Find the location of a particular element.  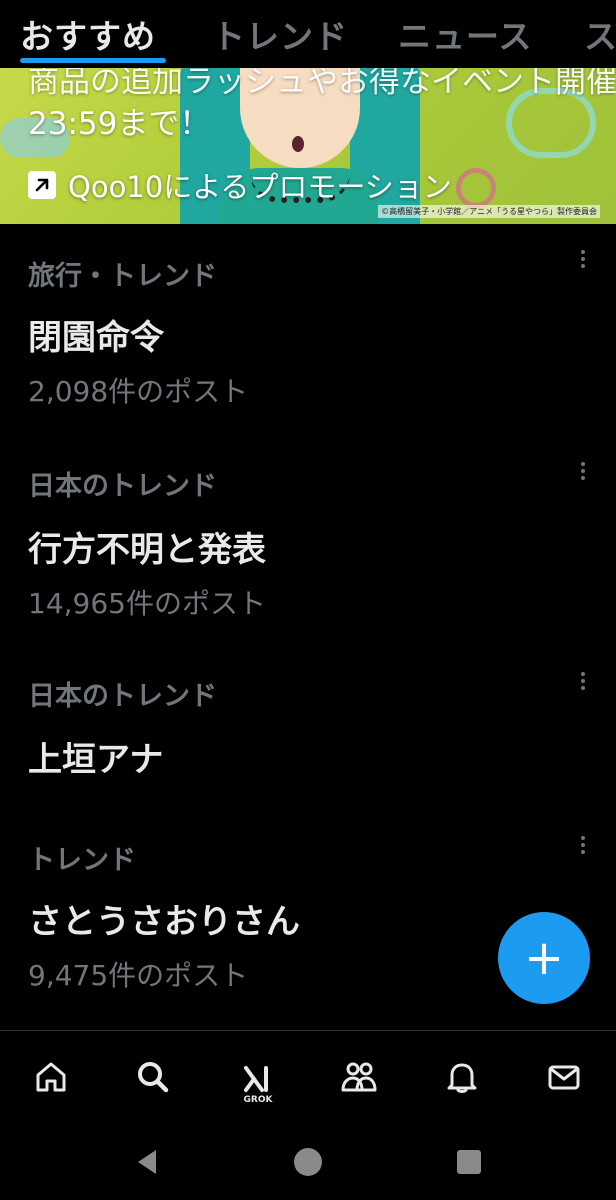

promoted-by: Qoo10によるプロモーション is located at coordinates (240, 185).